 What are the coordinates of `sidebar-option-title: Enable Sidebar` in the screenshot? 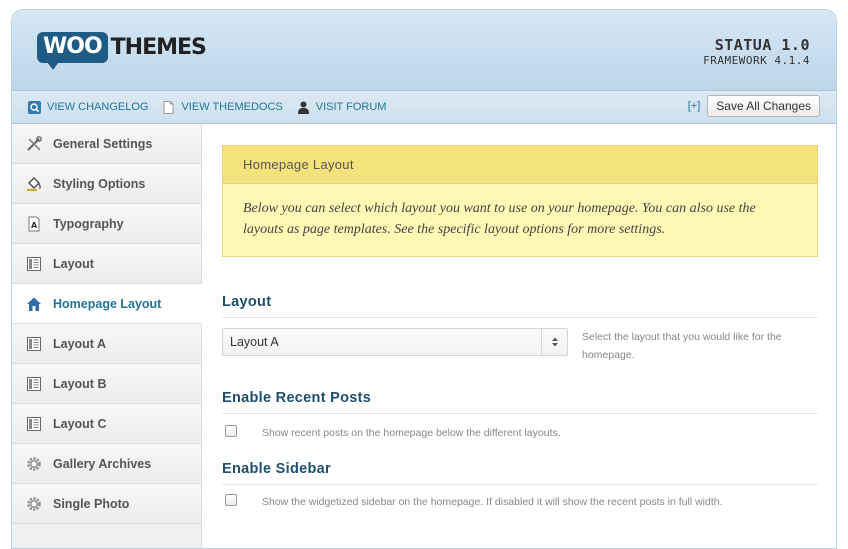 It's located at (520, 473).